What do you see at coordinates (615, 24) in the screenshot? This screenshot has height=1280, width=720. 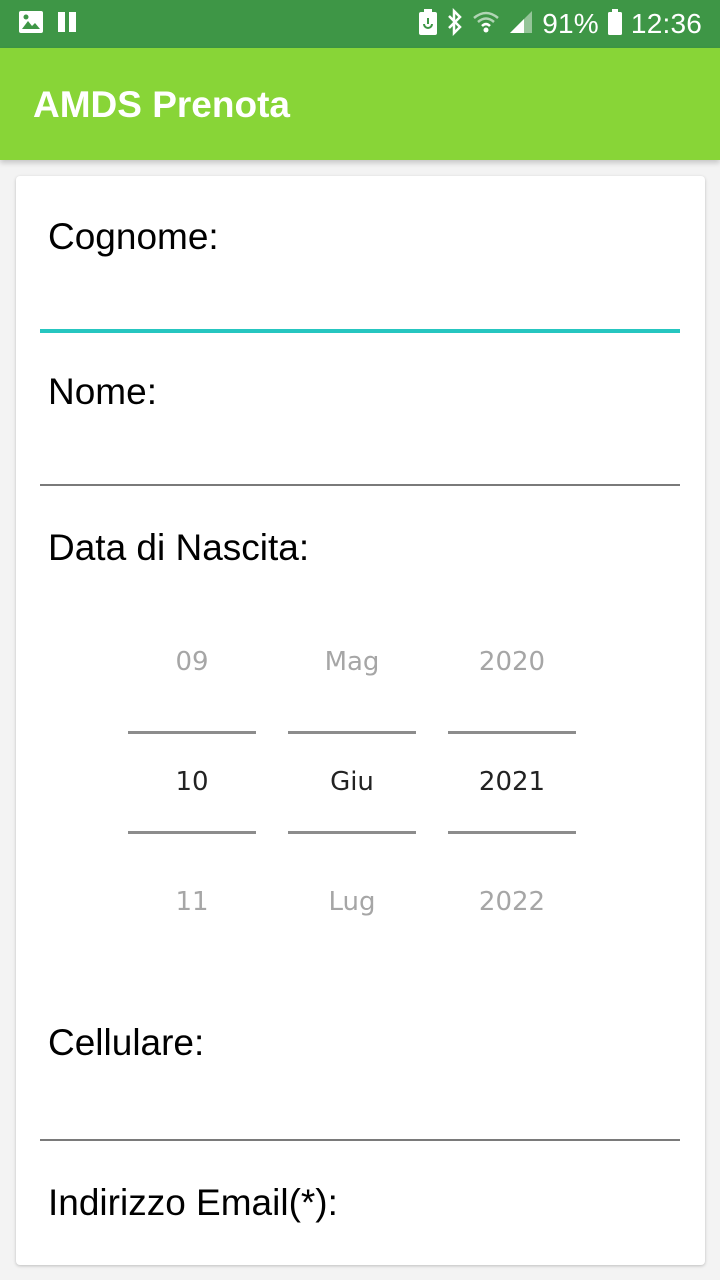 I see `battery-icon` at bounding box center [615, 24].